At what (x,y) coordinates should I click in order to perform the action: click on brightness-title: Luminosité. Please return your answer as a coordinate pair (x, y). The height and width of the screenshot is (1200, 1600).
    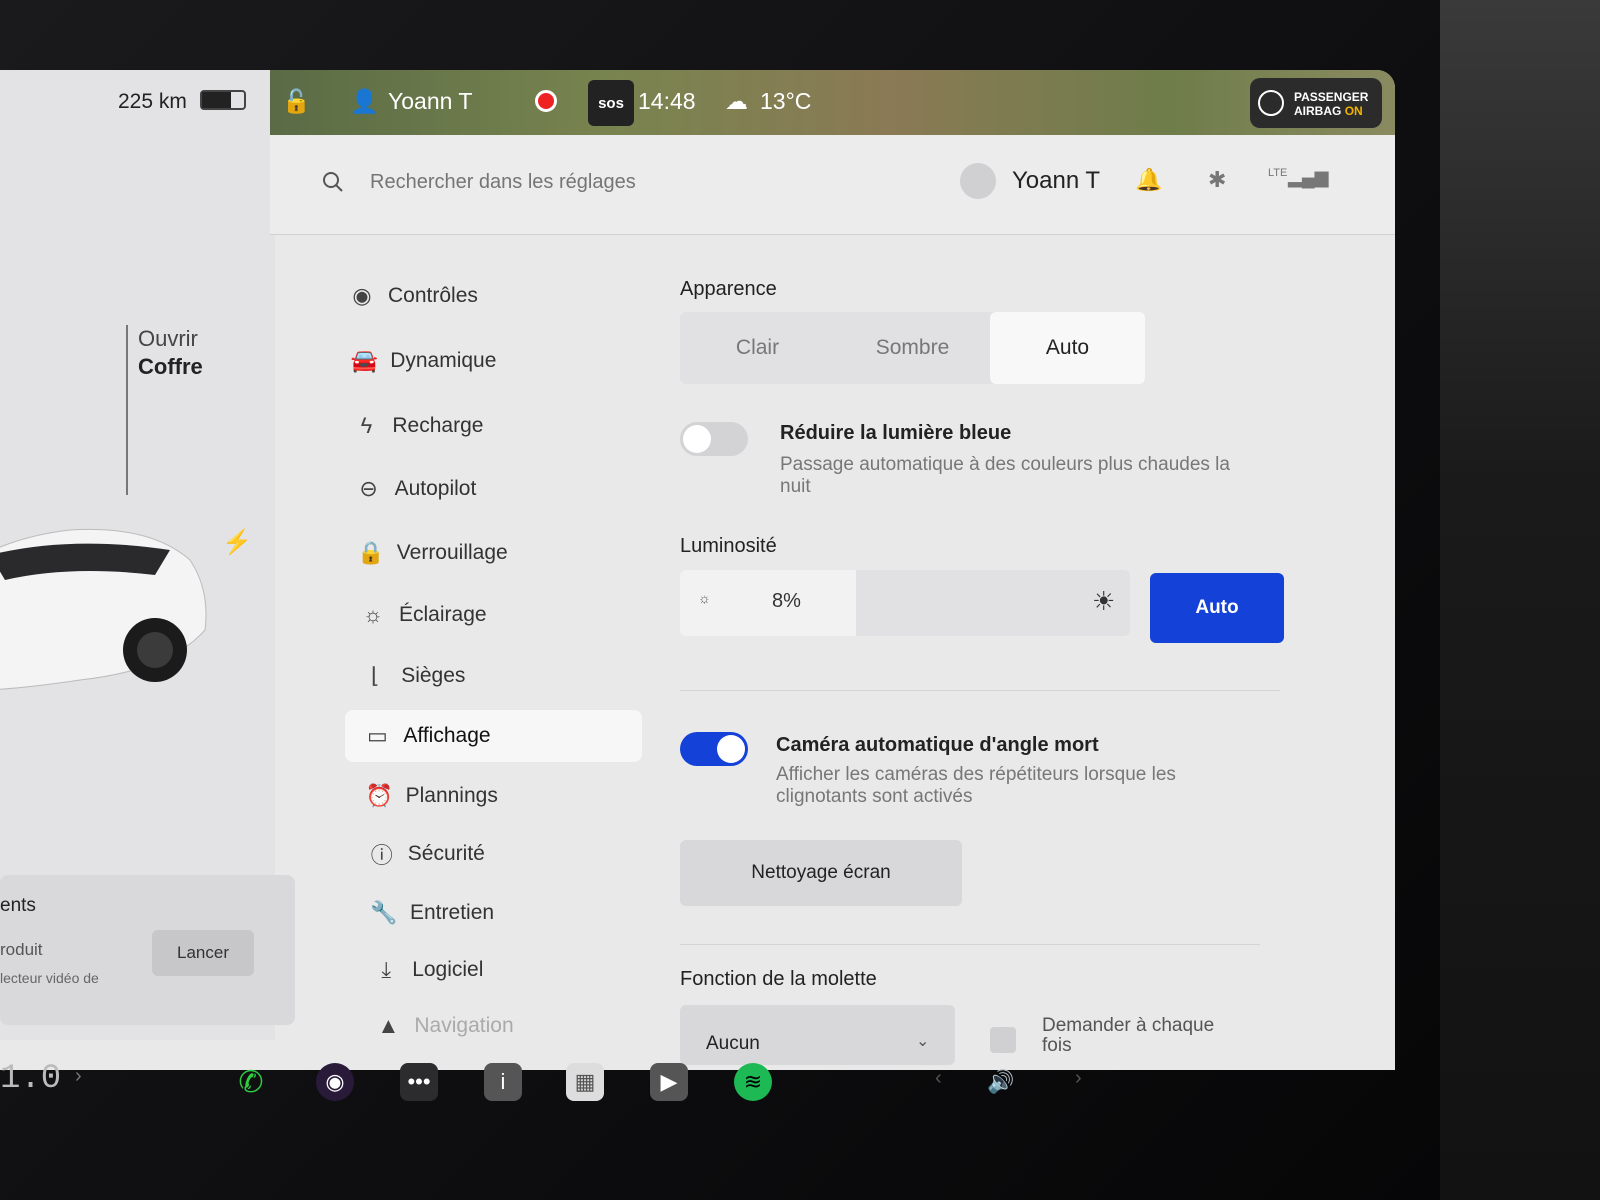
    Looking at the image, I should click on (728, 546).